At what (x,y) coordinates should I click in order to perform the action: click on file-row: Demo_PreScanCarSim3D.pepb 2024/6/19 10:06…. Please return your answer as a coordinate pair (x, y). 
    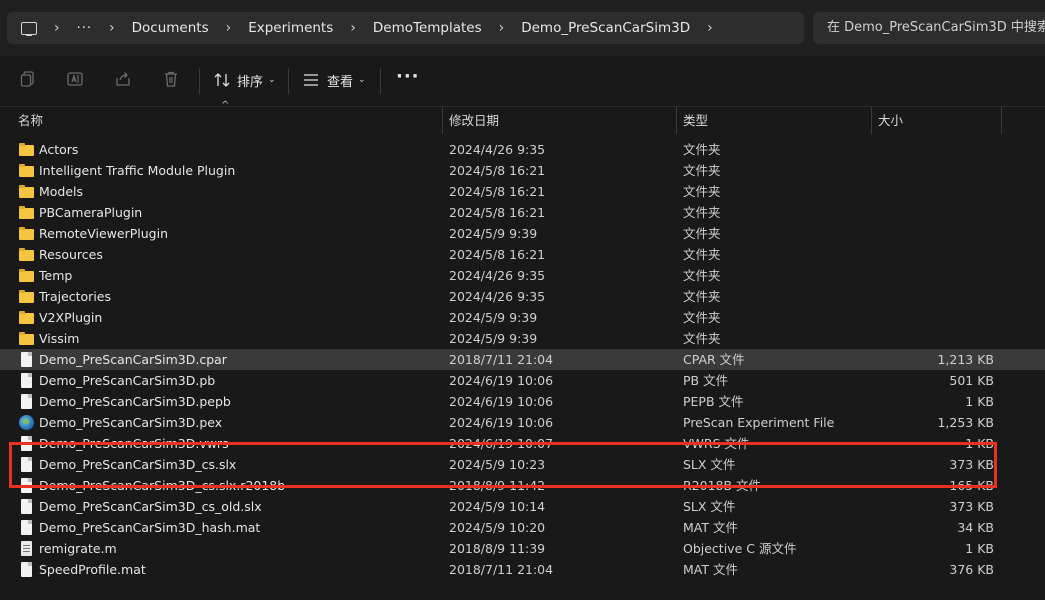
    Looking at the image, I should click on (522, 401).